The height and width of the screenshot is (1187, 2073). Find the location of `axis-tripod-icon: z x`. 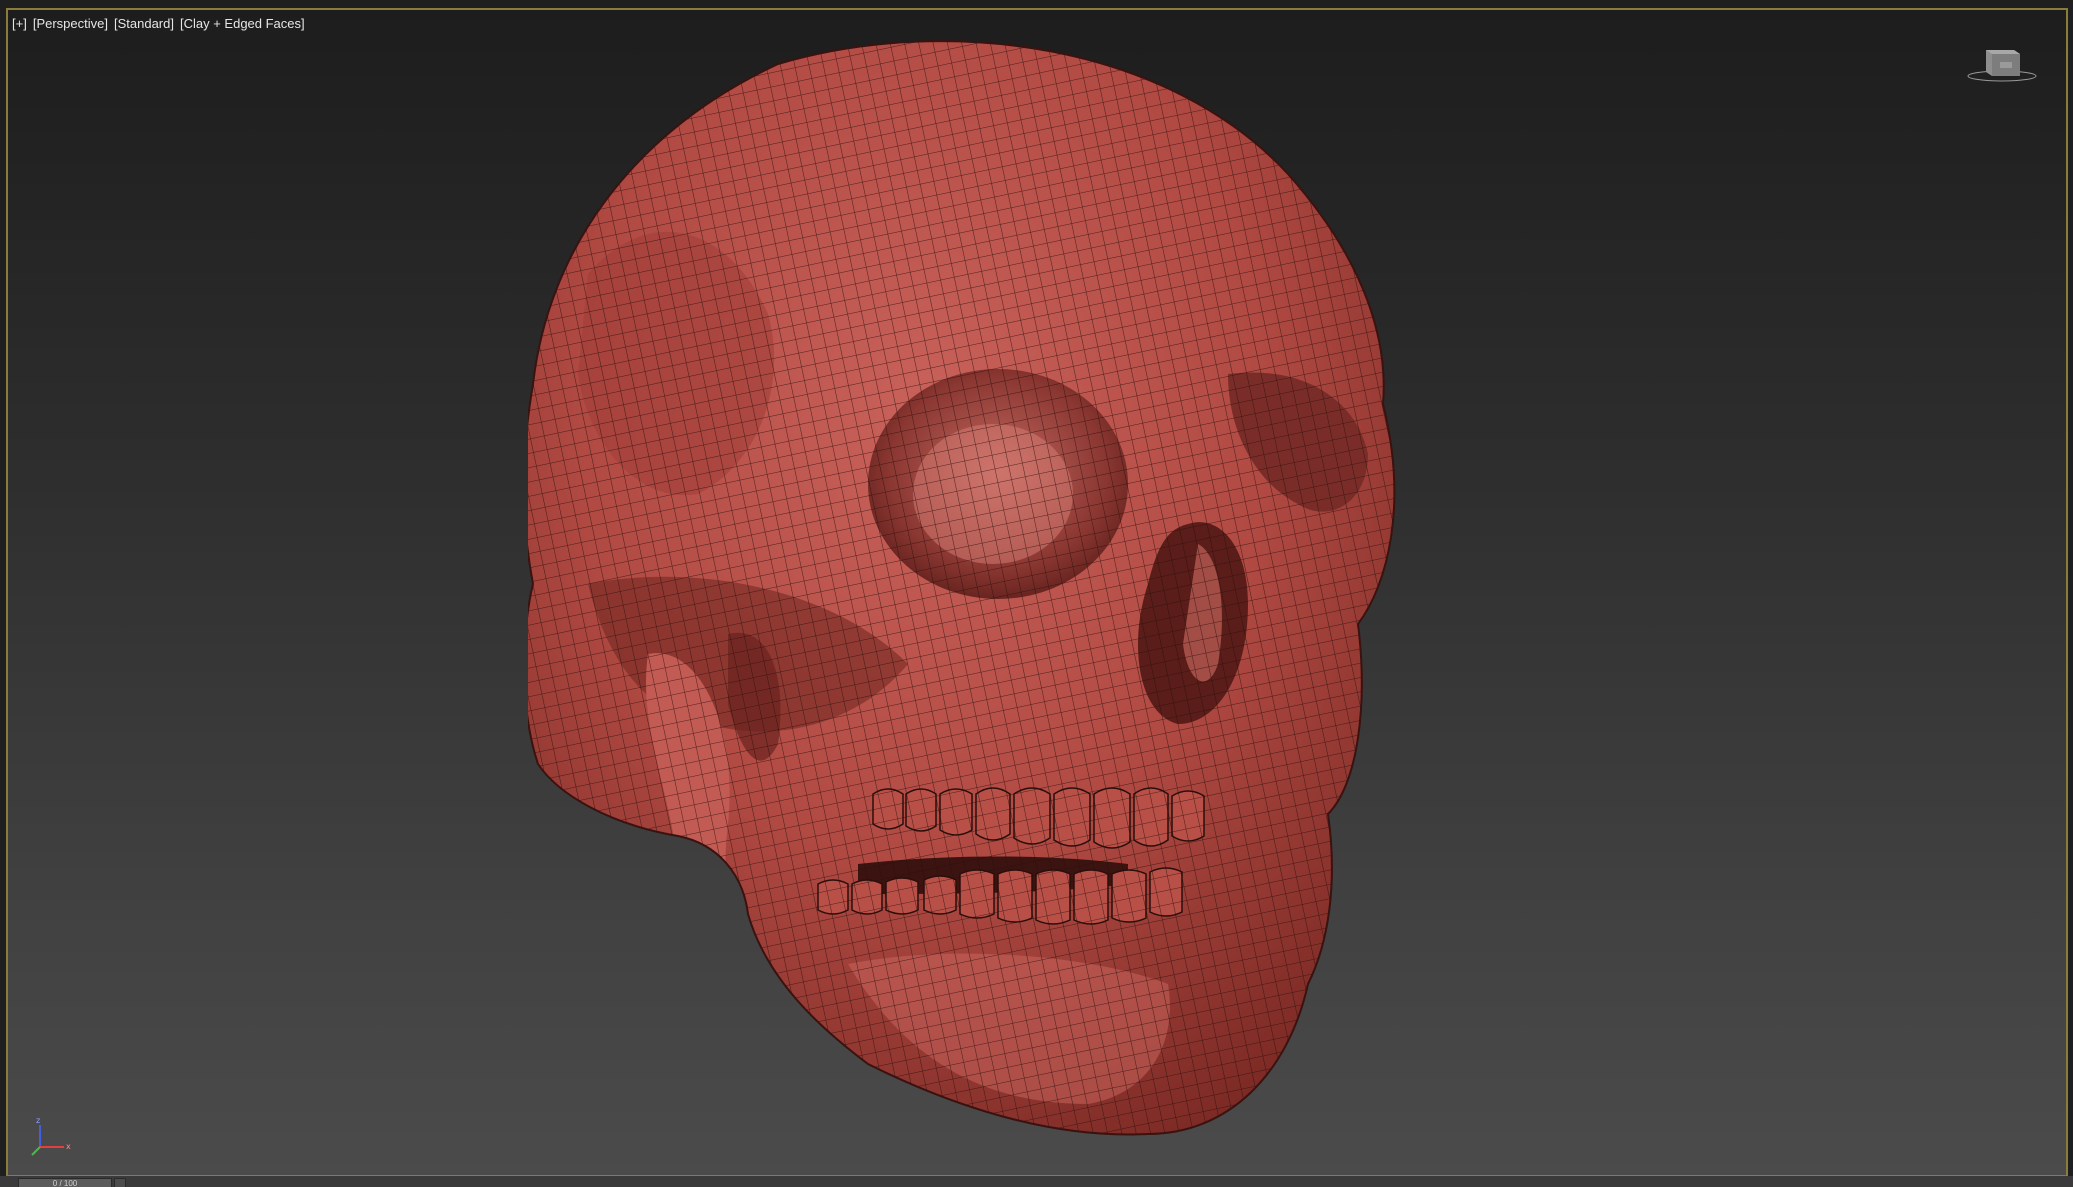

axis-tripod-icon: z x is located at coordinates (51, 1136).